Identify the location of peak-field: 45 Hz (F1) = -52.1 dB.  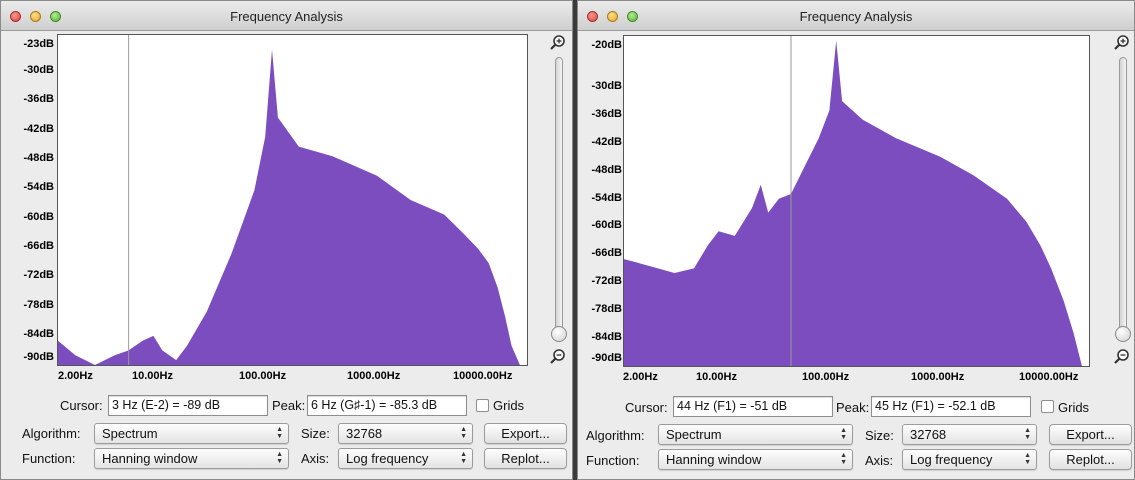
(951, 406).